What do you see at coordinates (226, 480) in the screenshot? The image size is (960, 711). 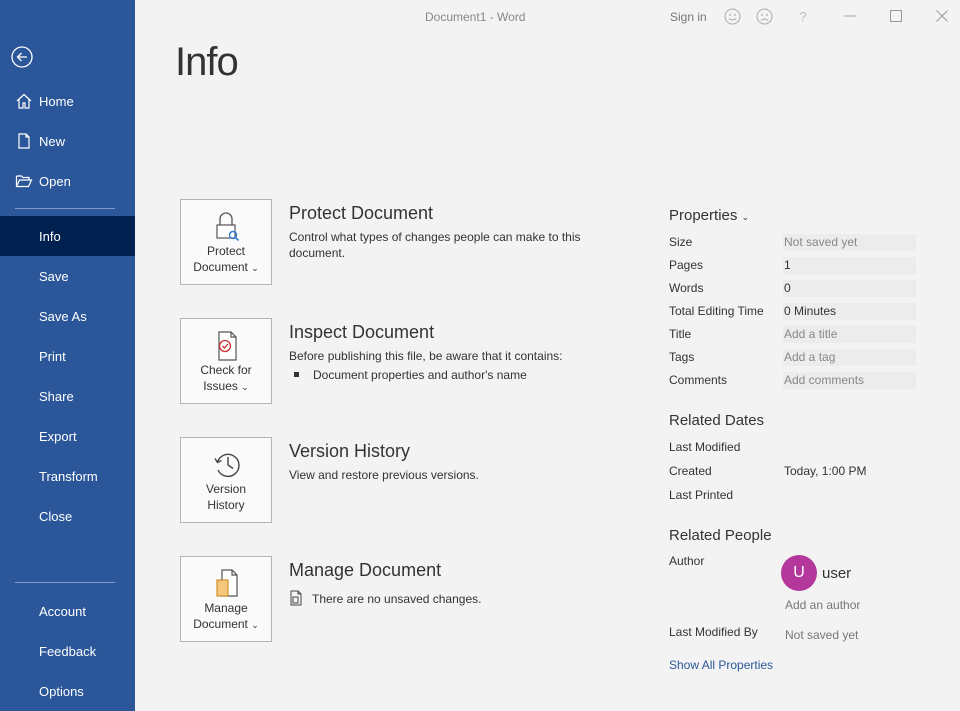 I see `version-history-button: Version History` at bounding box center [226, 480].